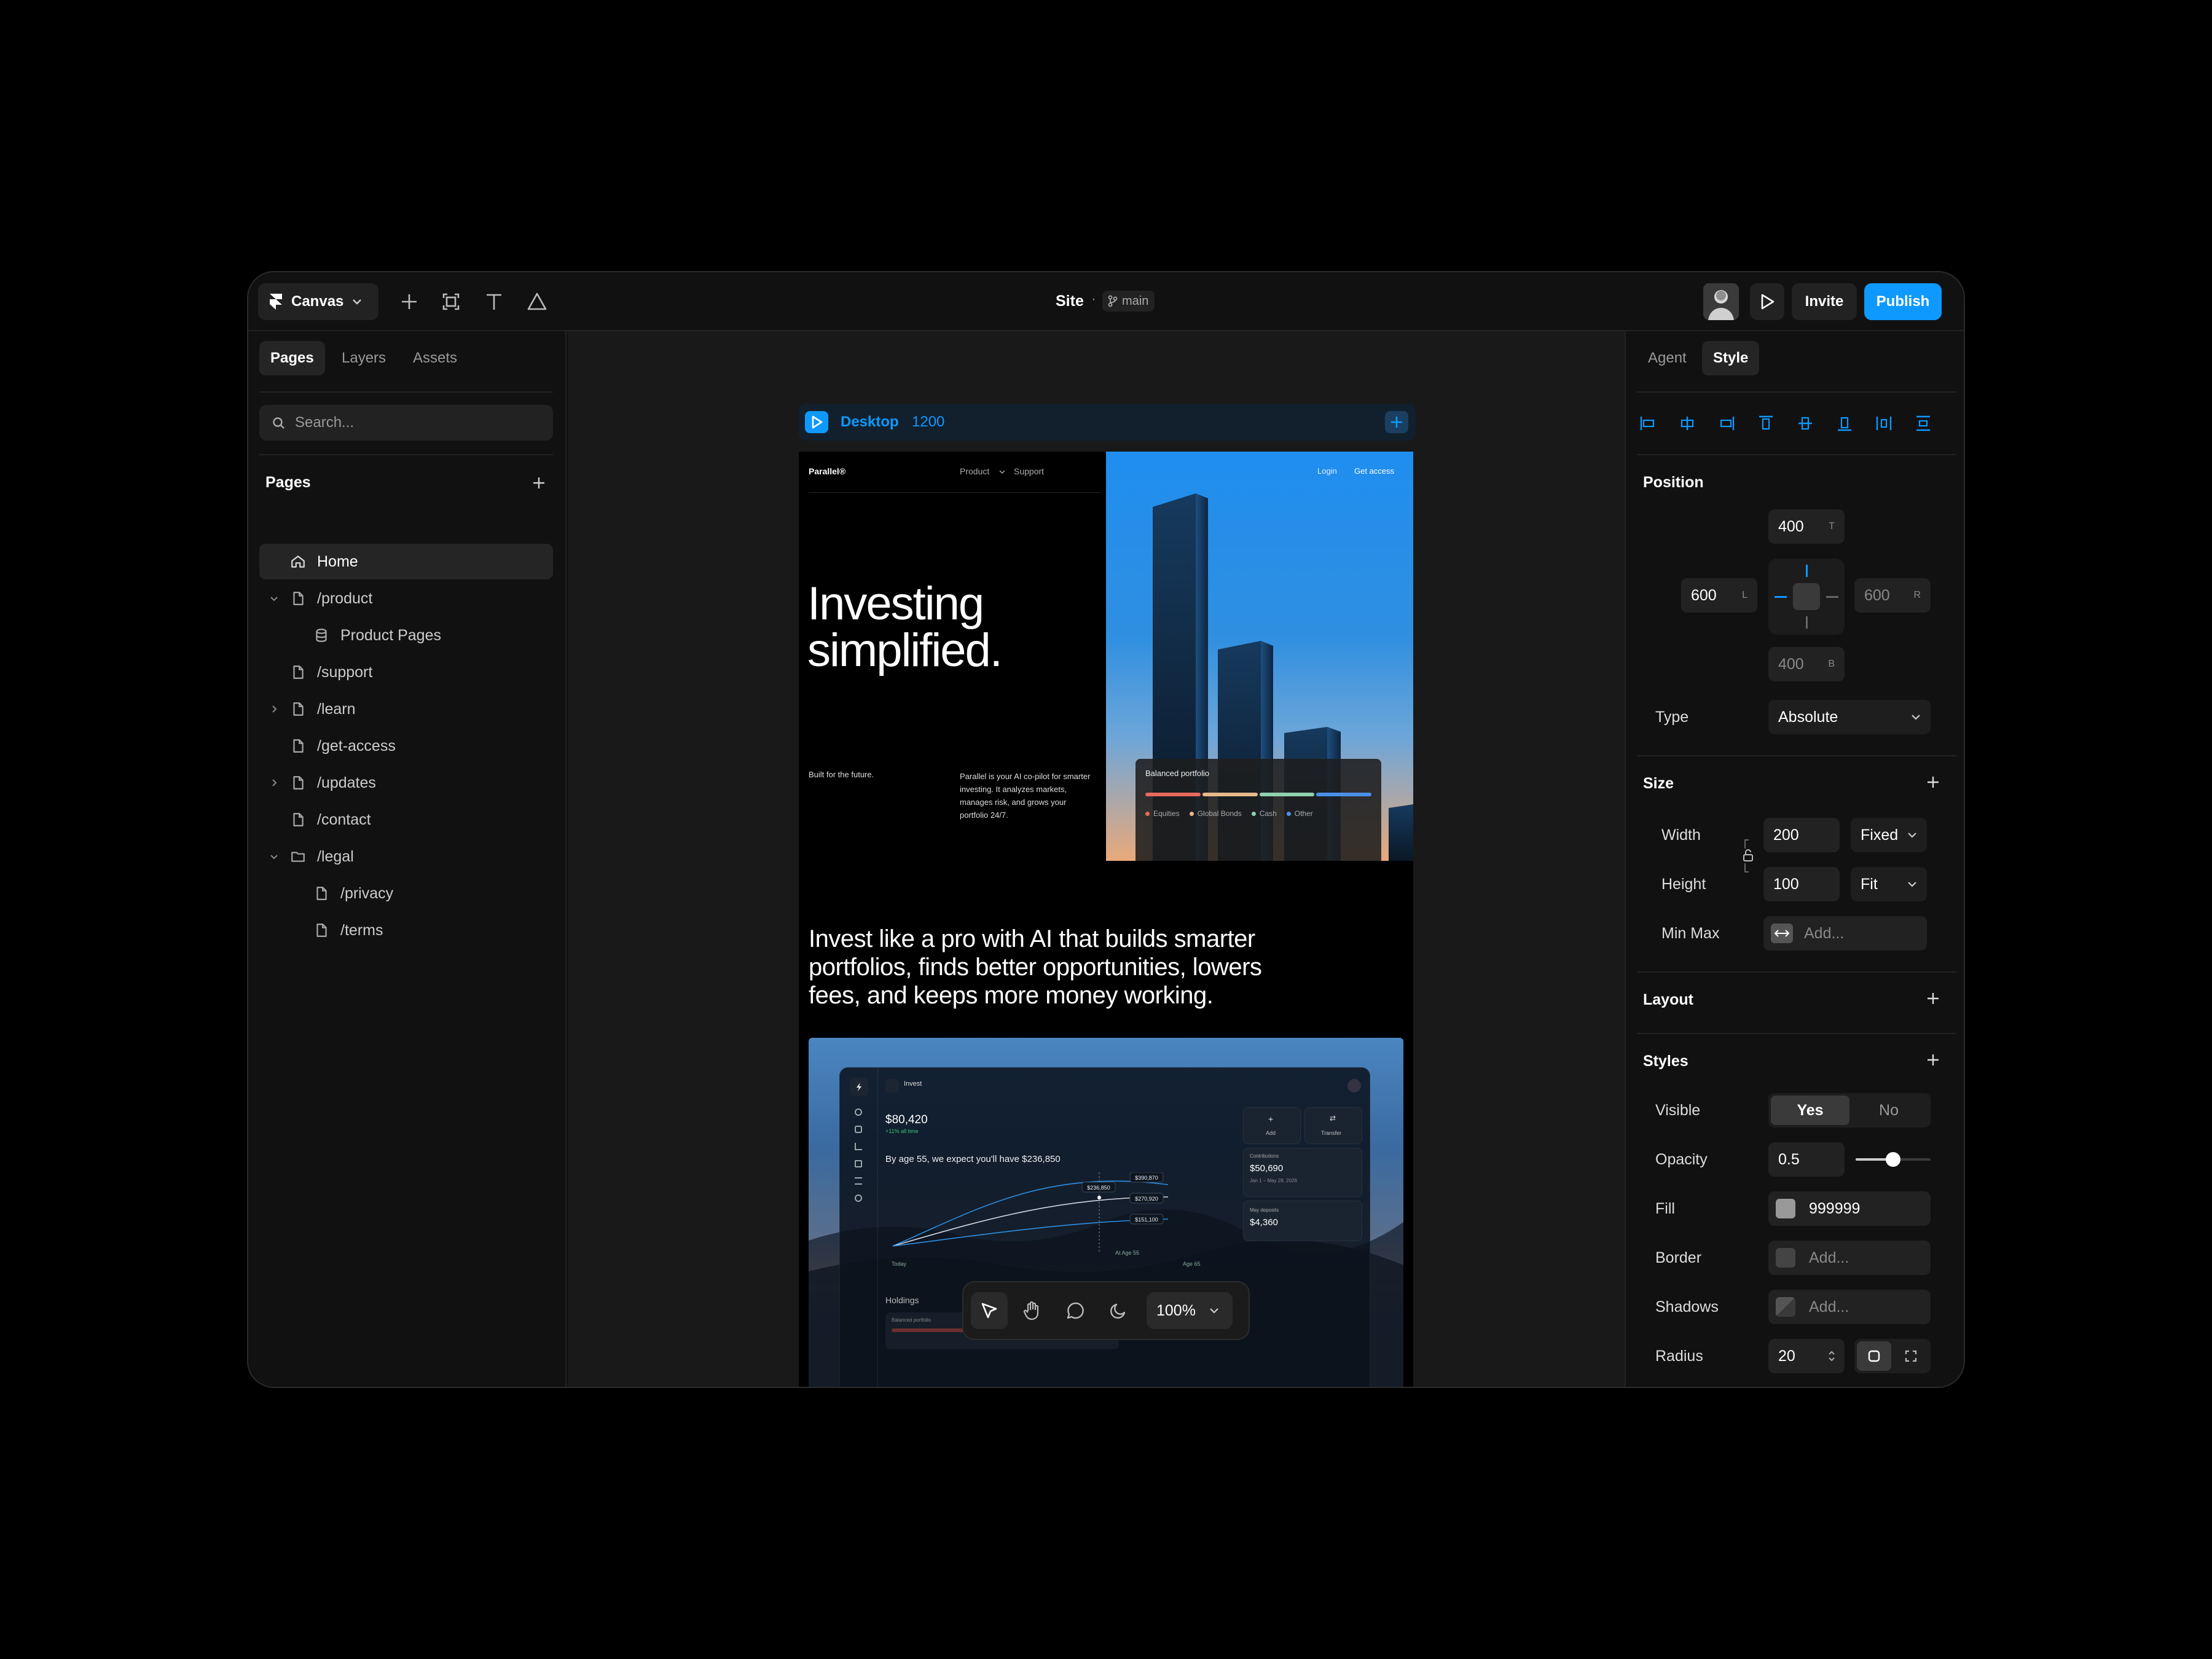 The height and width of the screenshot is (1659, 2212). What do you see at coordinates (406, 819) in the screenshot?
I see `page-item: /contact` at bounding box center [406, 819].